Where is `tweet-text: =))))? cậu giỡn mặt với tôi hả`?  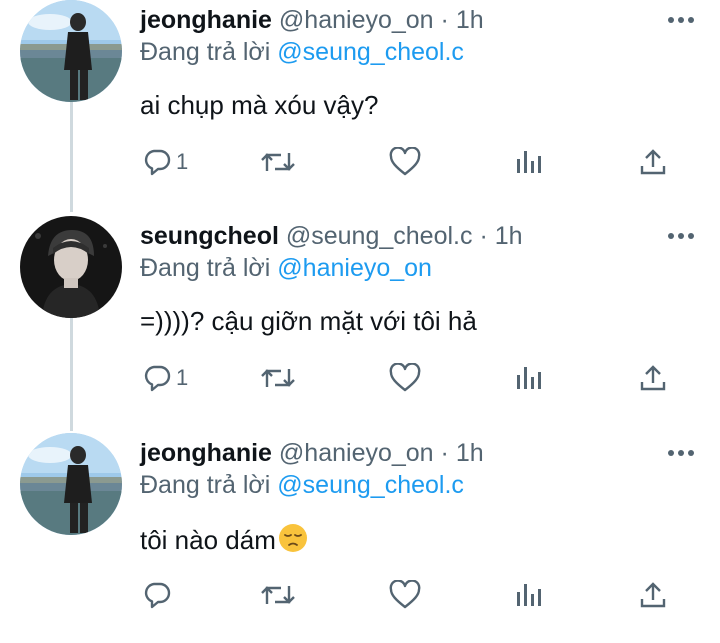 tweet-text: =))))? cậu giỡn mặt với tôi hả is located at coordinates (308, 321).